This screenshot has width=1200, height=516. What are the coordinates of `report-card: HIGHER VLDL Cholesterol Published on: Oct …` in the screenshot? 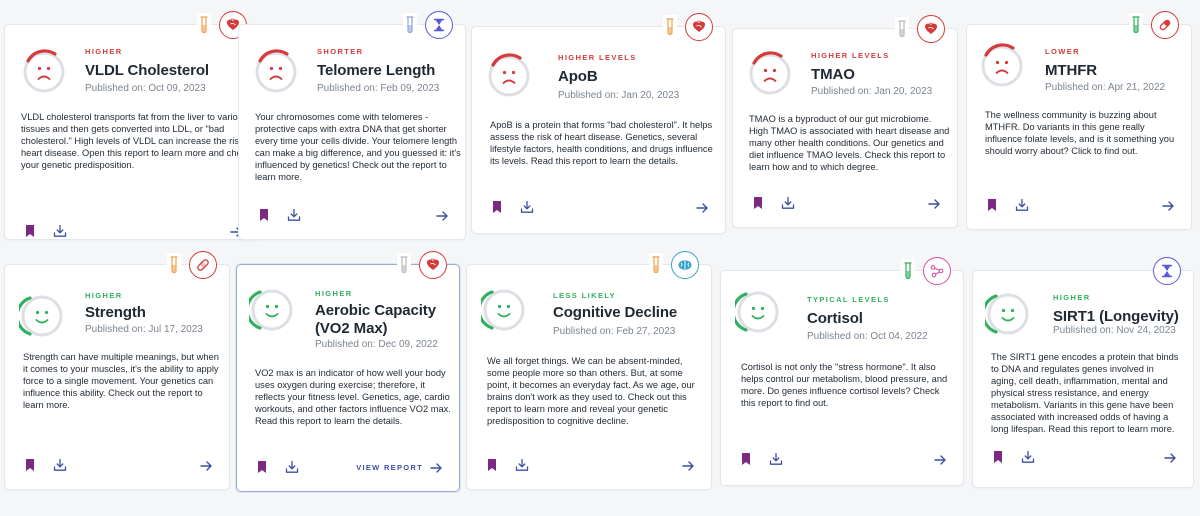 It's located at (132, 125).